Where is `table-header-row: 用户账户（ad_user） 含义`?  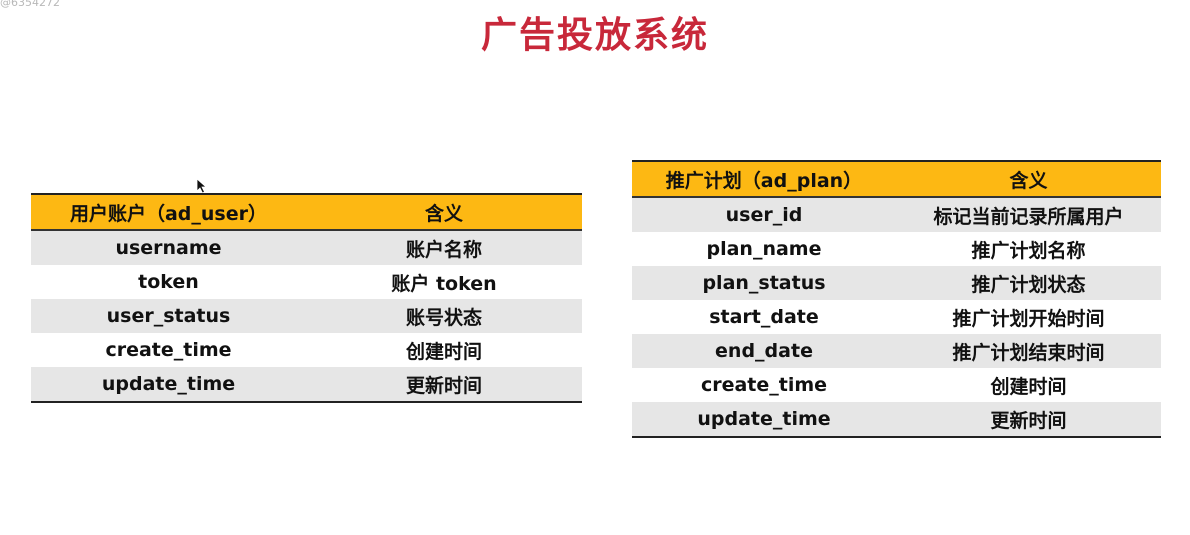
table-header-row: 用户账户（ad_user） 含义 is located at coordinates (306, 212).